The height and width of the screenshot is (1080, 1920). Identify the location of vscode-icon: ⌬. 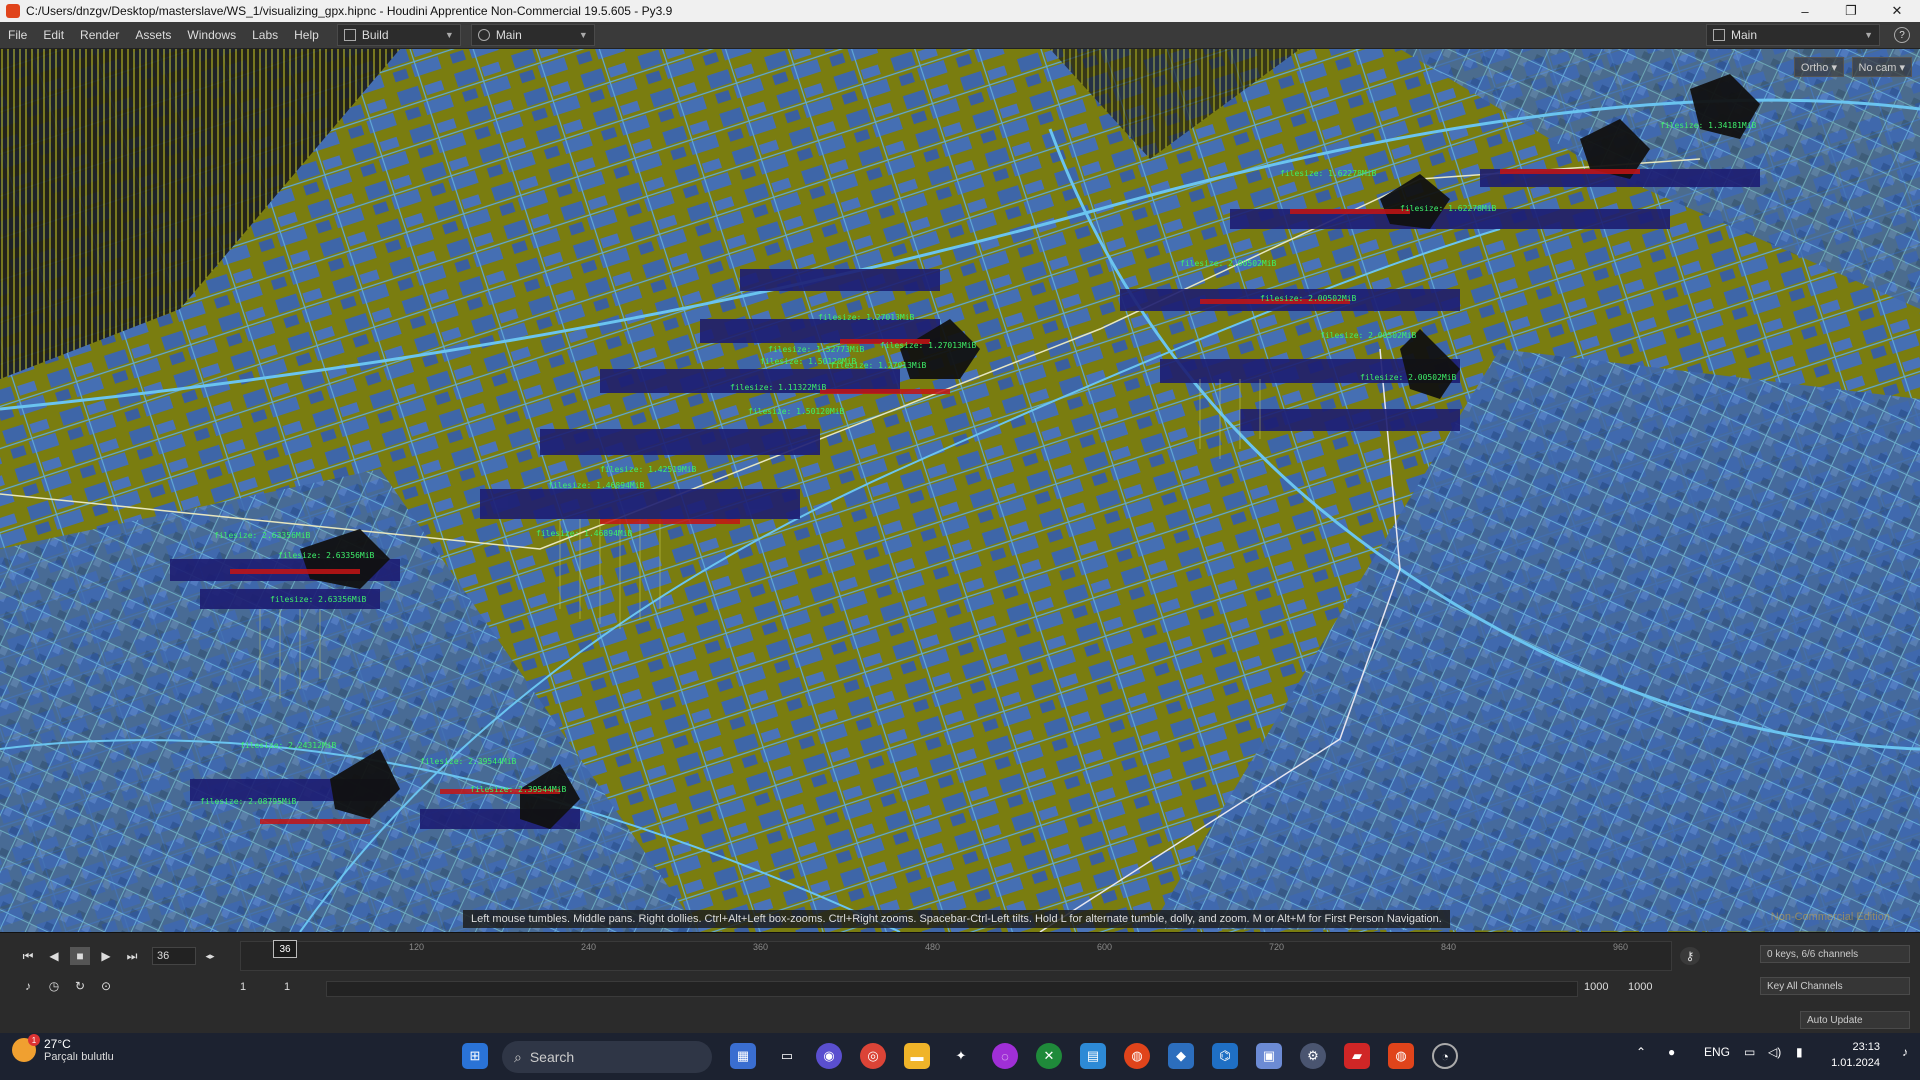
(1225, 1056).